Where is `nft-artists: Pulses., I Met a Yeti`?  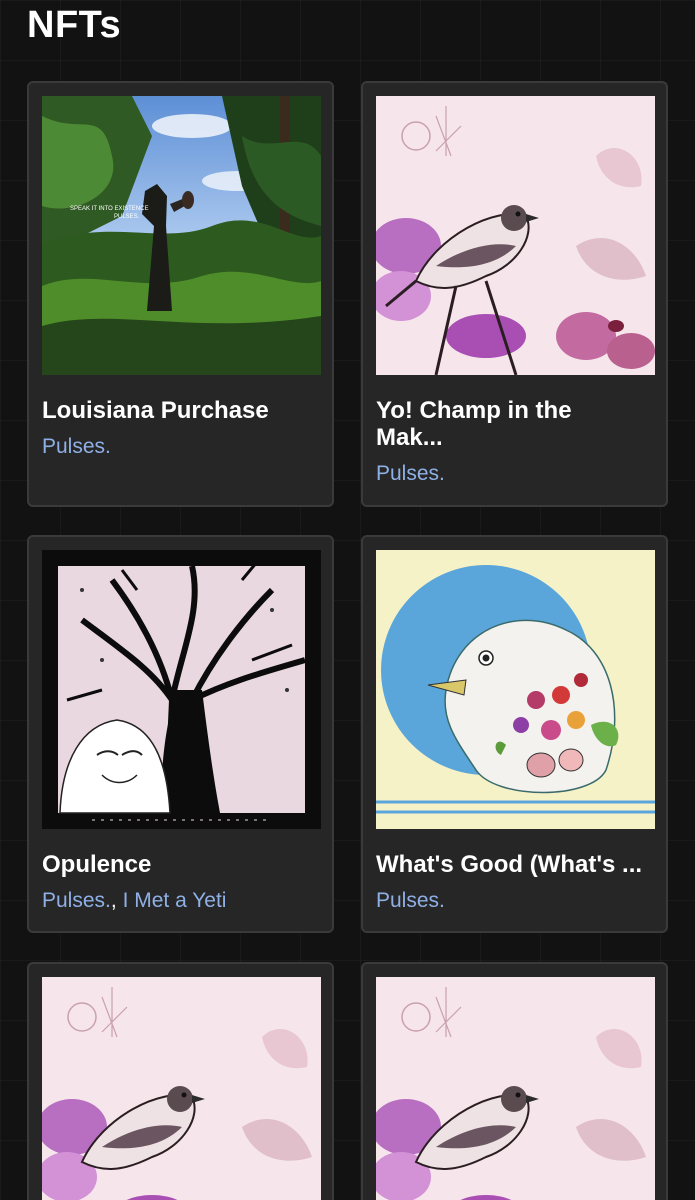
nft-artists: Pulses., I Met a Yeti is located at coordinates (134, 901).